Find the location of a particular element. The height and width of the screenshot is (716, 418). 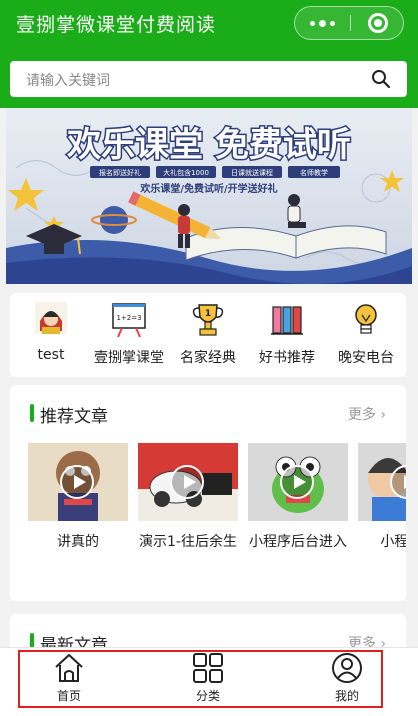

svg-text: 1 is located at coordinates (208, 314).